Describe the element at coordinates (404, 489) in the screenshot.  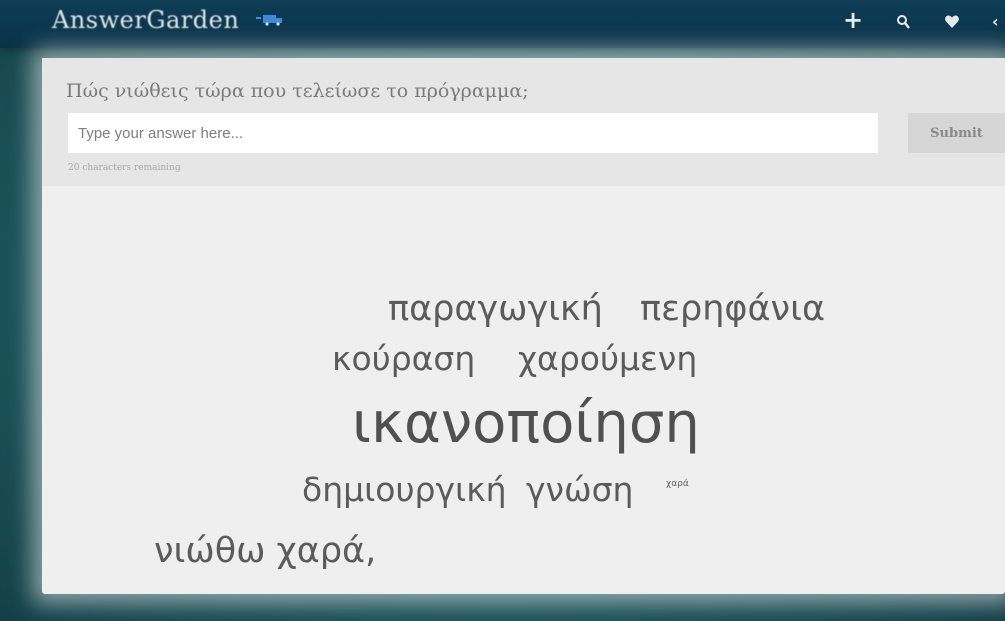
I see `word-cloud-answer: δημιουργική` at that location.